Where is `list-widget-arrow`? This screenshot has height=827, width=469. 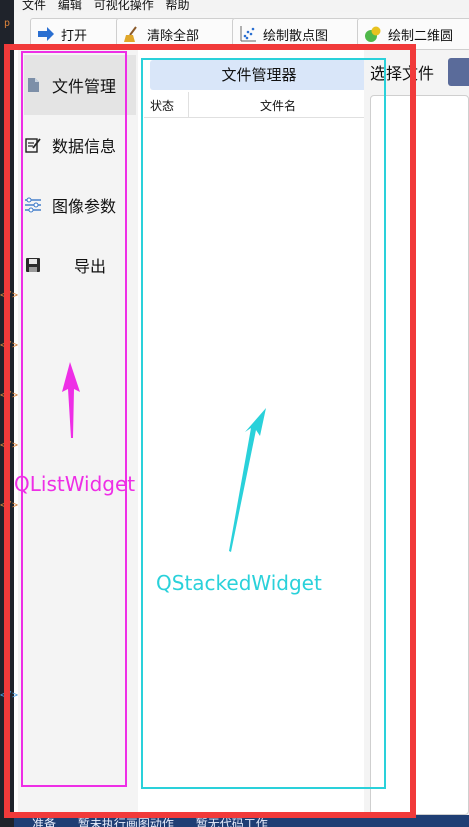
list-widget-arrow is located at coordinates (71, 400).